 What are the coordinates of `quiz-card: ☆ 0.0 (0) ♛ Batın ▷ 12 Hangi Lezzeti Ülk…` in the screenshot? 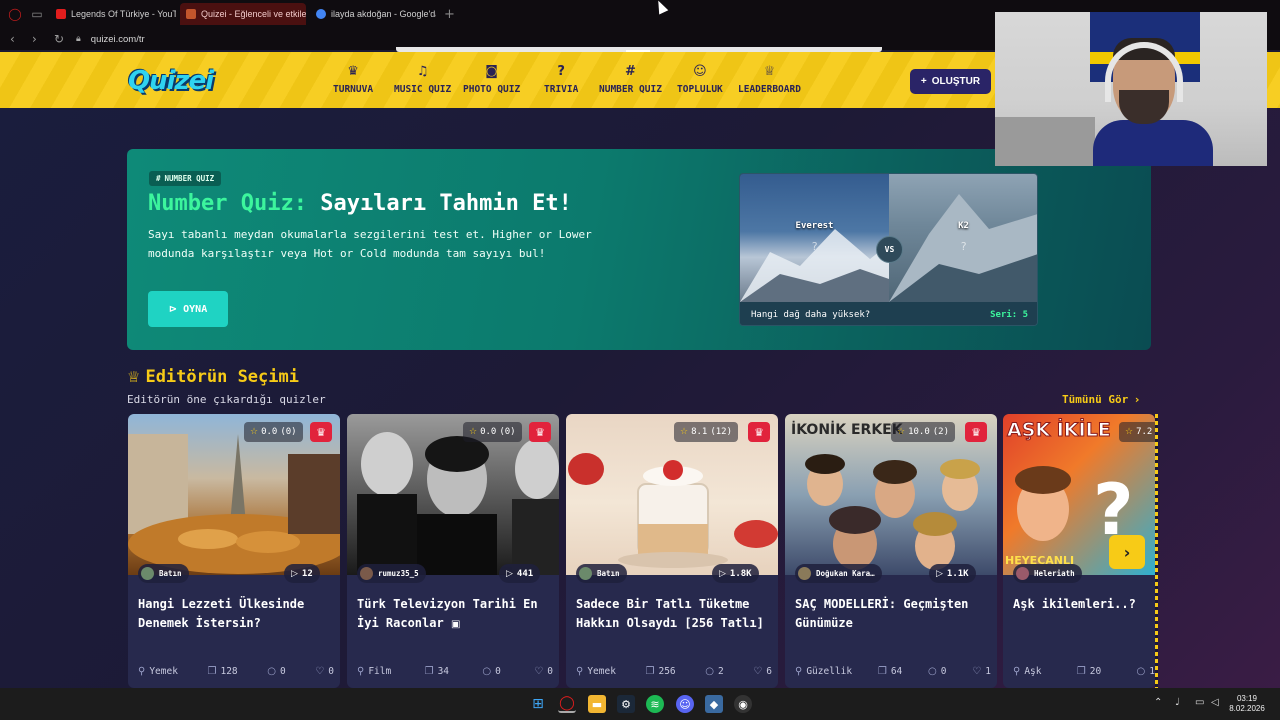 It's located at (234, 551).